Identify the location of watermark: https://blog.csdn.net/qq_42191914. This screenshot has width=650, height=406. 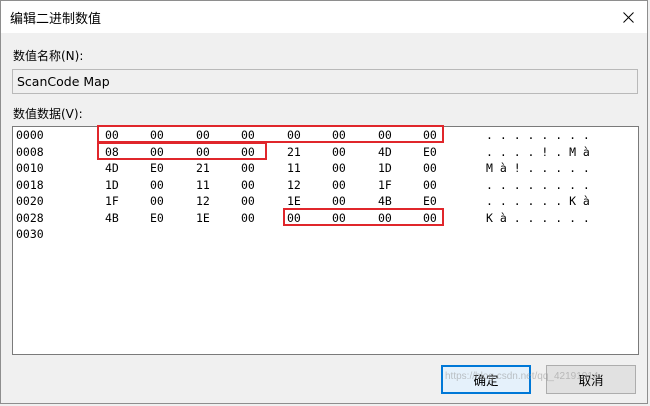
(522, 376).